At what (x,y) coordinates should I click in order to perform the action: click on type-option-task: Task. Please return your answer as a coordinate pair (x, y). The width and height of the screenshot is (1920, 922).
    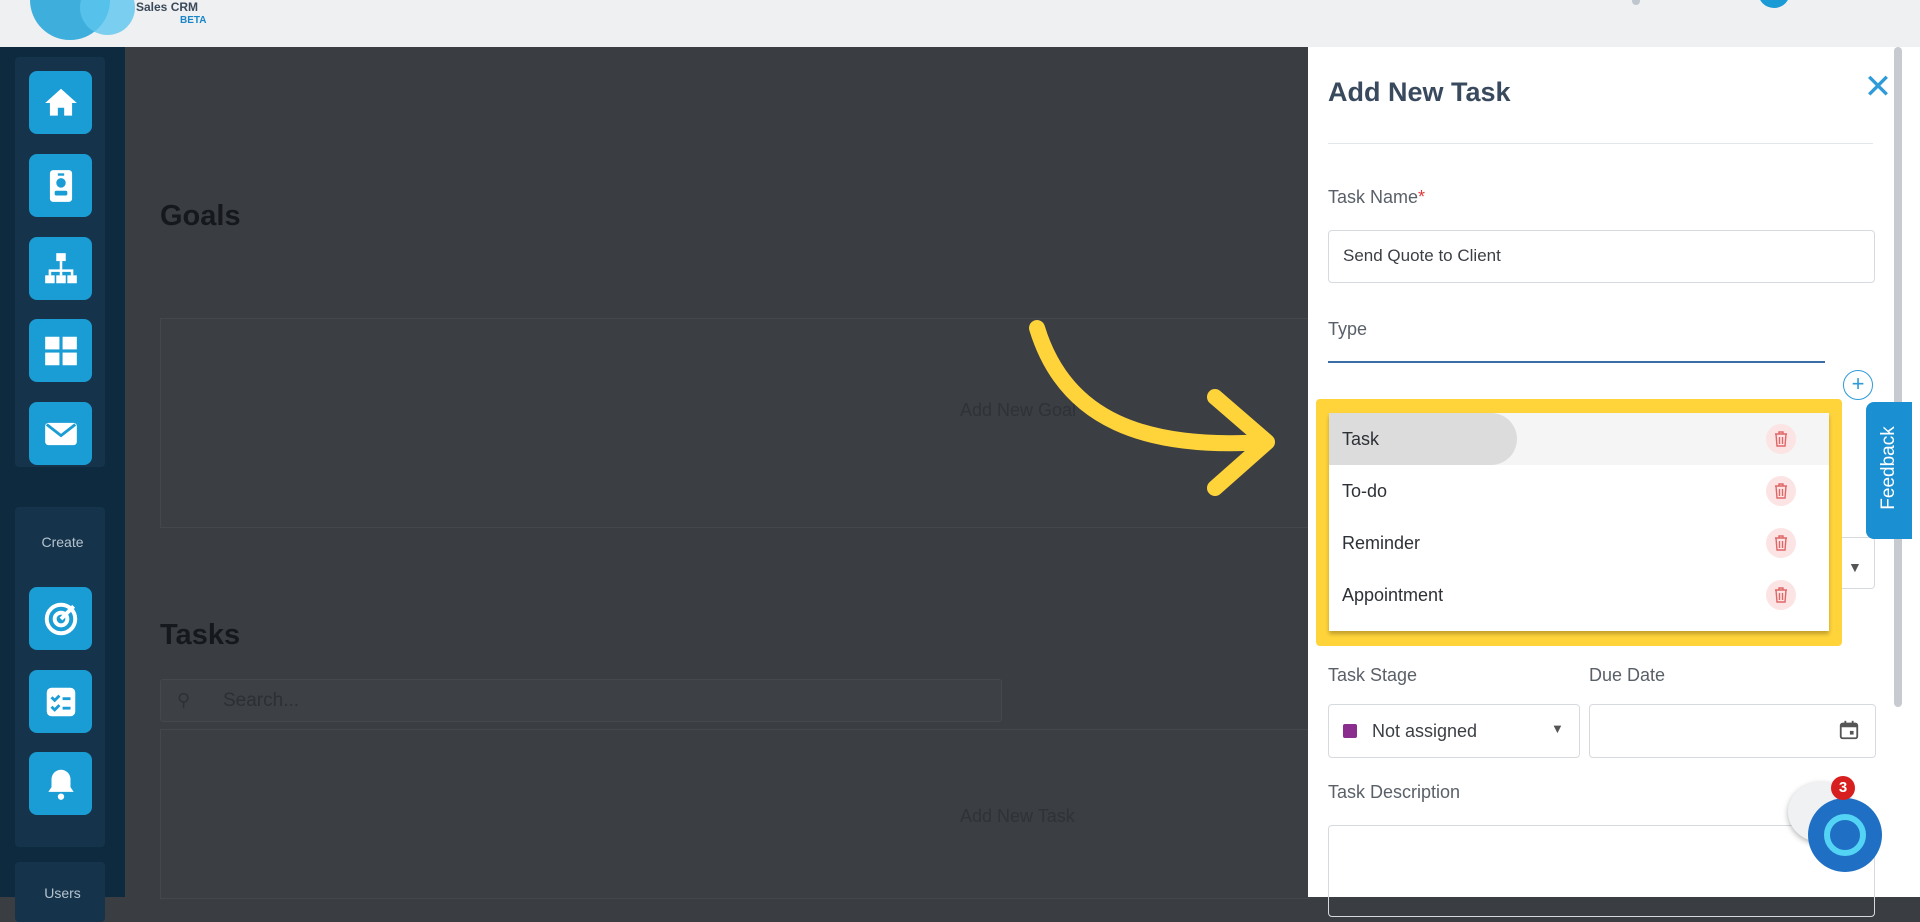
    Looking at the image, I should click on (1579, 439).